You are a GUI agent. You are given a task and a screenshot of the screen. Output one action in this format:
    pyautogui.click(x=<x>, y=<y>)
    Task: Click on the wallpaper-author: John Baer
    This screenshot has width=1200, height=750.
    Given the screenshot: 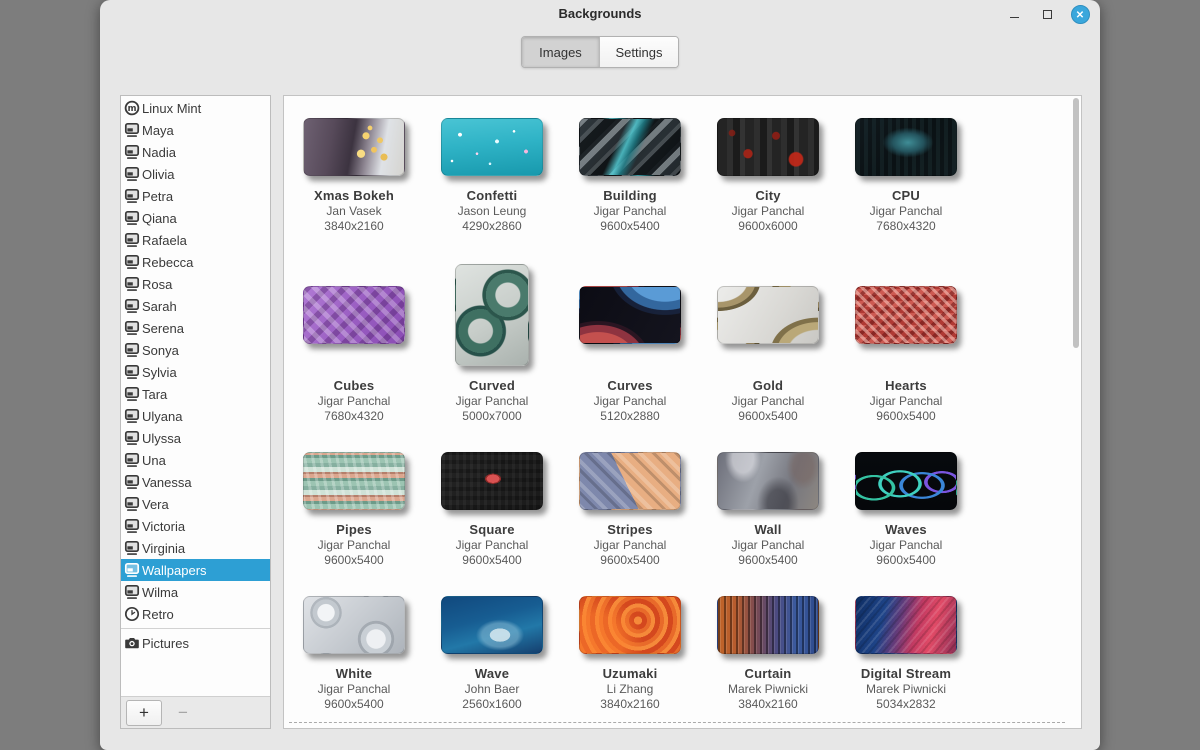 What is the action you would take?
    pyautogui.click(x=492, y=689)
    